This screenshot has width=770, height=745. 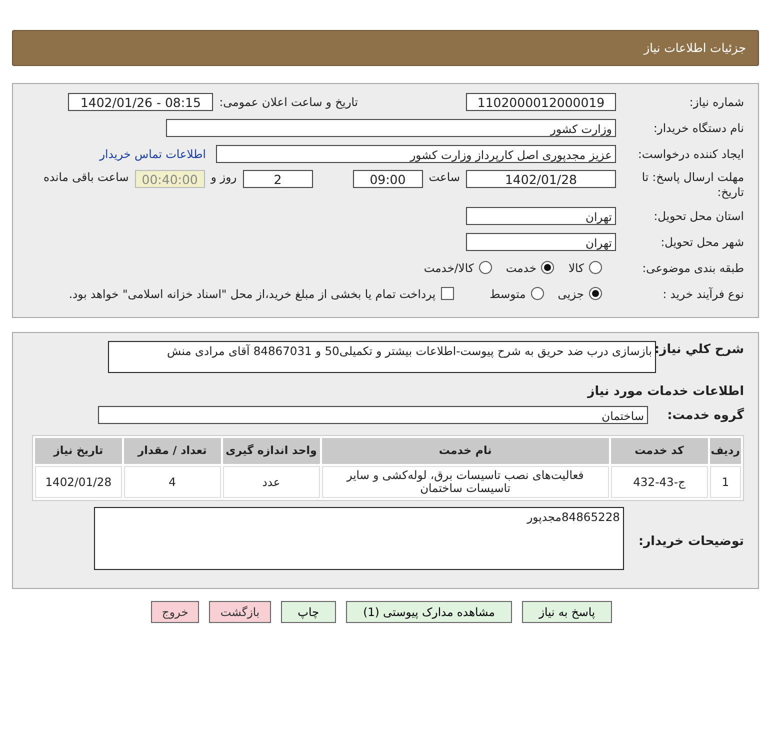 I want to click on table-cell: فعالیت‌های نصب تاسیسات برق، لوله‌کشی و سایر تاسیسات ساختمان, so click(x=465, y=482).